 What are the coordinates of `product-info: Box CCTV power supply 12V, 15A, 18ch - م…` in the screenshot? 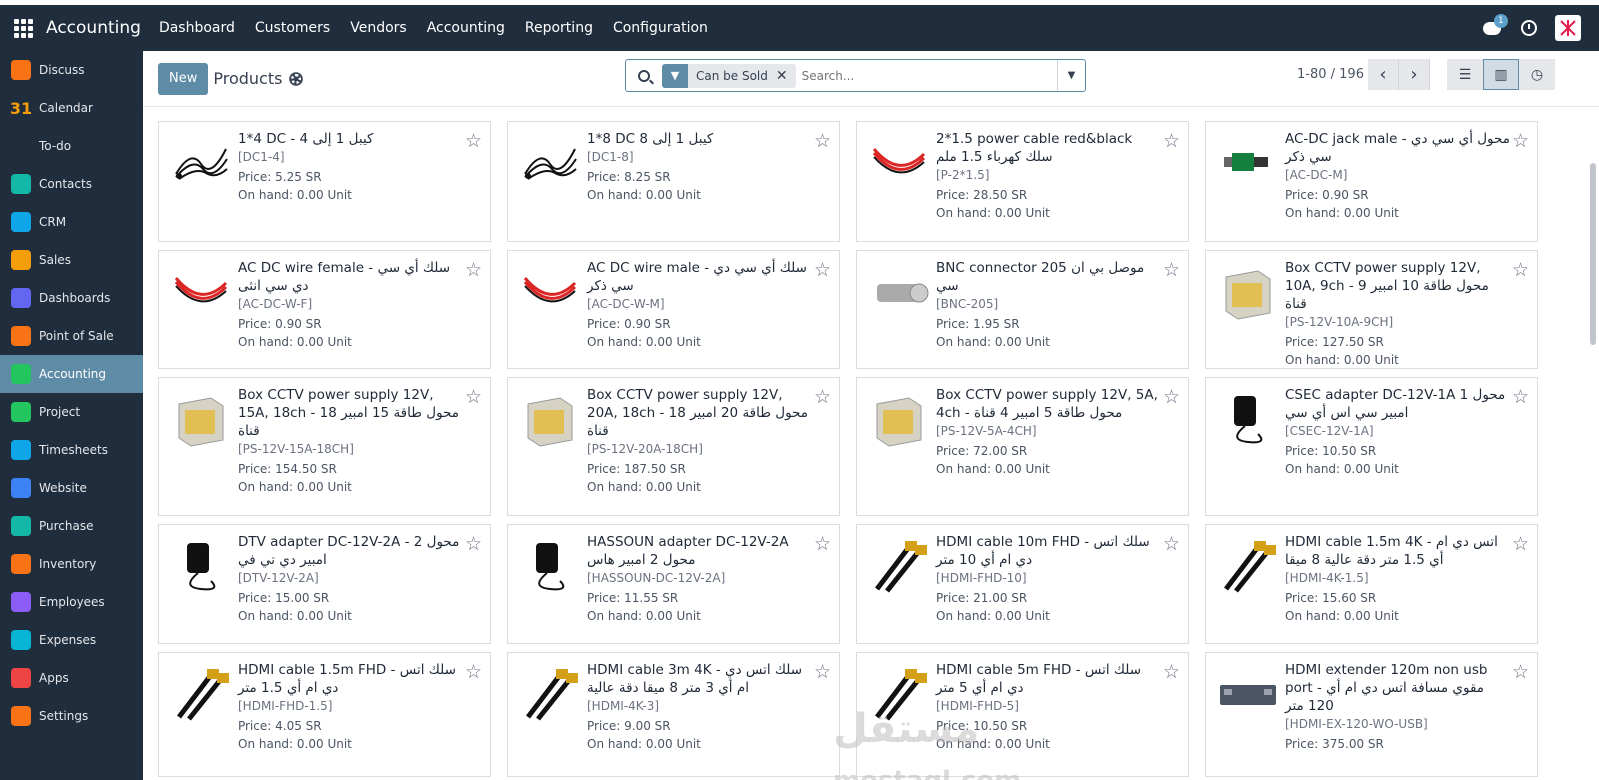 It's located at (350, 440).